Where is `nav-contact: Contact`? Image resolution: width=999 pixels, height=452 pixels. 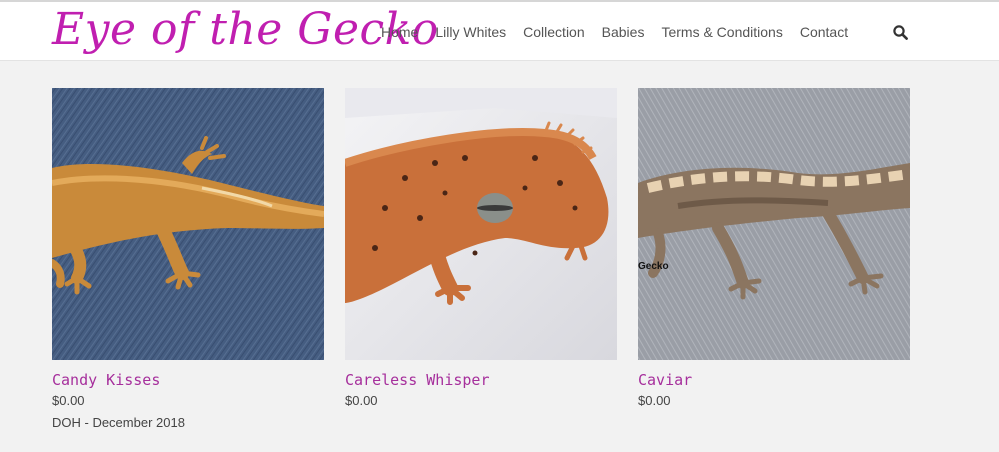
nav-contact: Contact is located at coordinates (824, 32).